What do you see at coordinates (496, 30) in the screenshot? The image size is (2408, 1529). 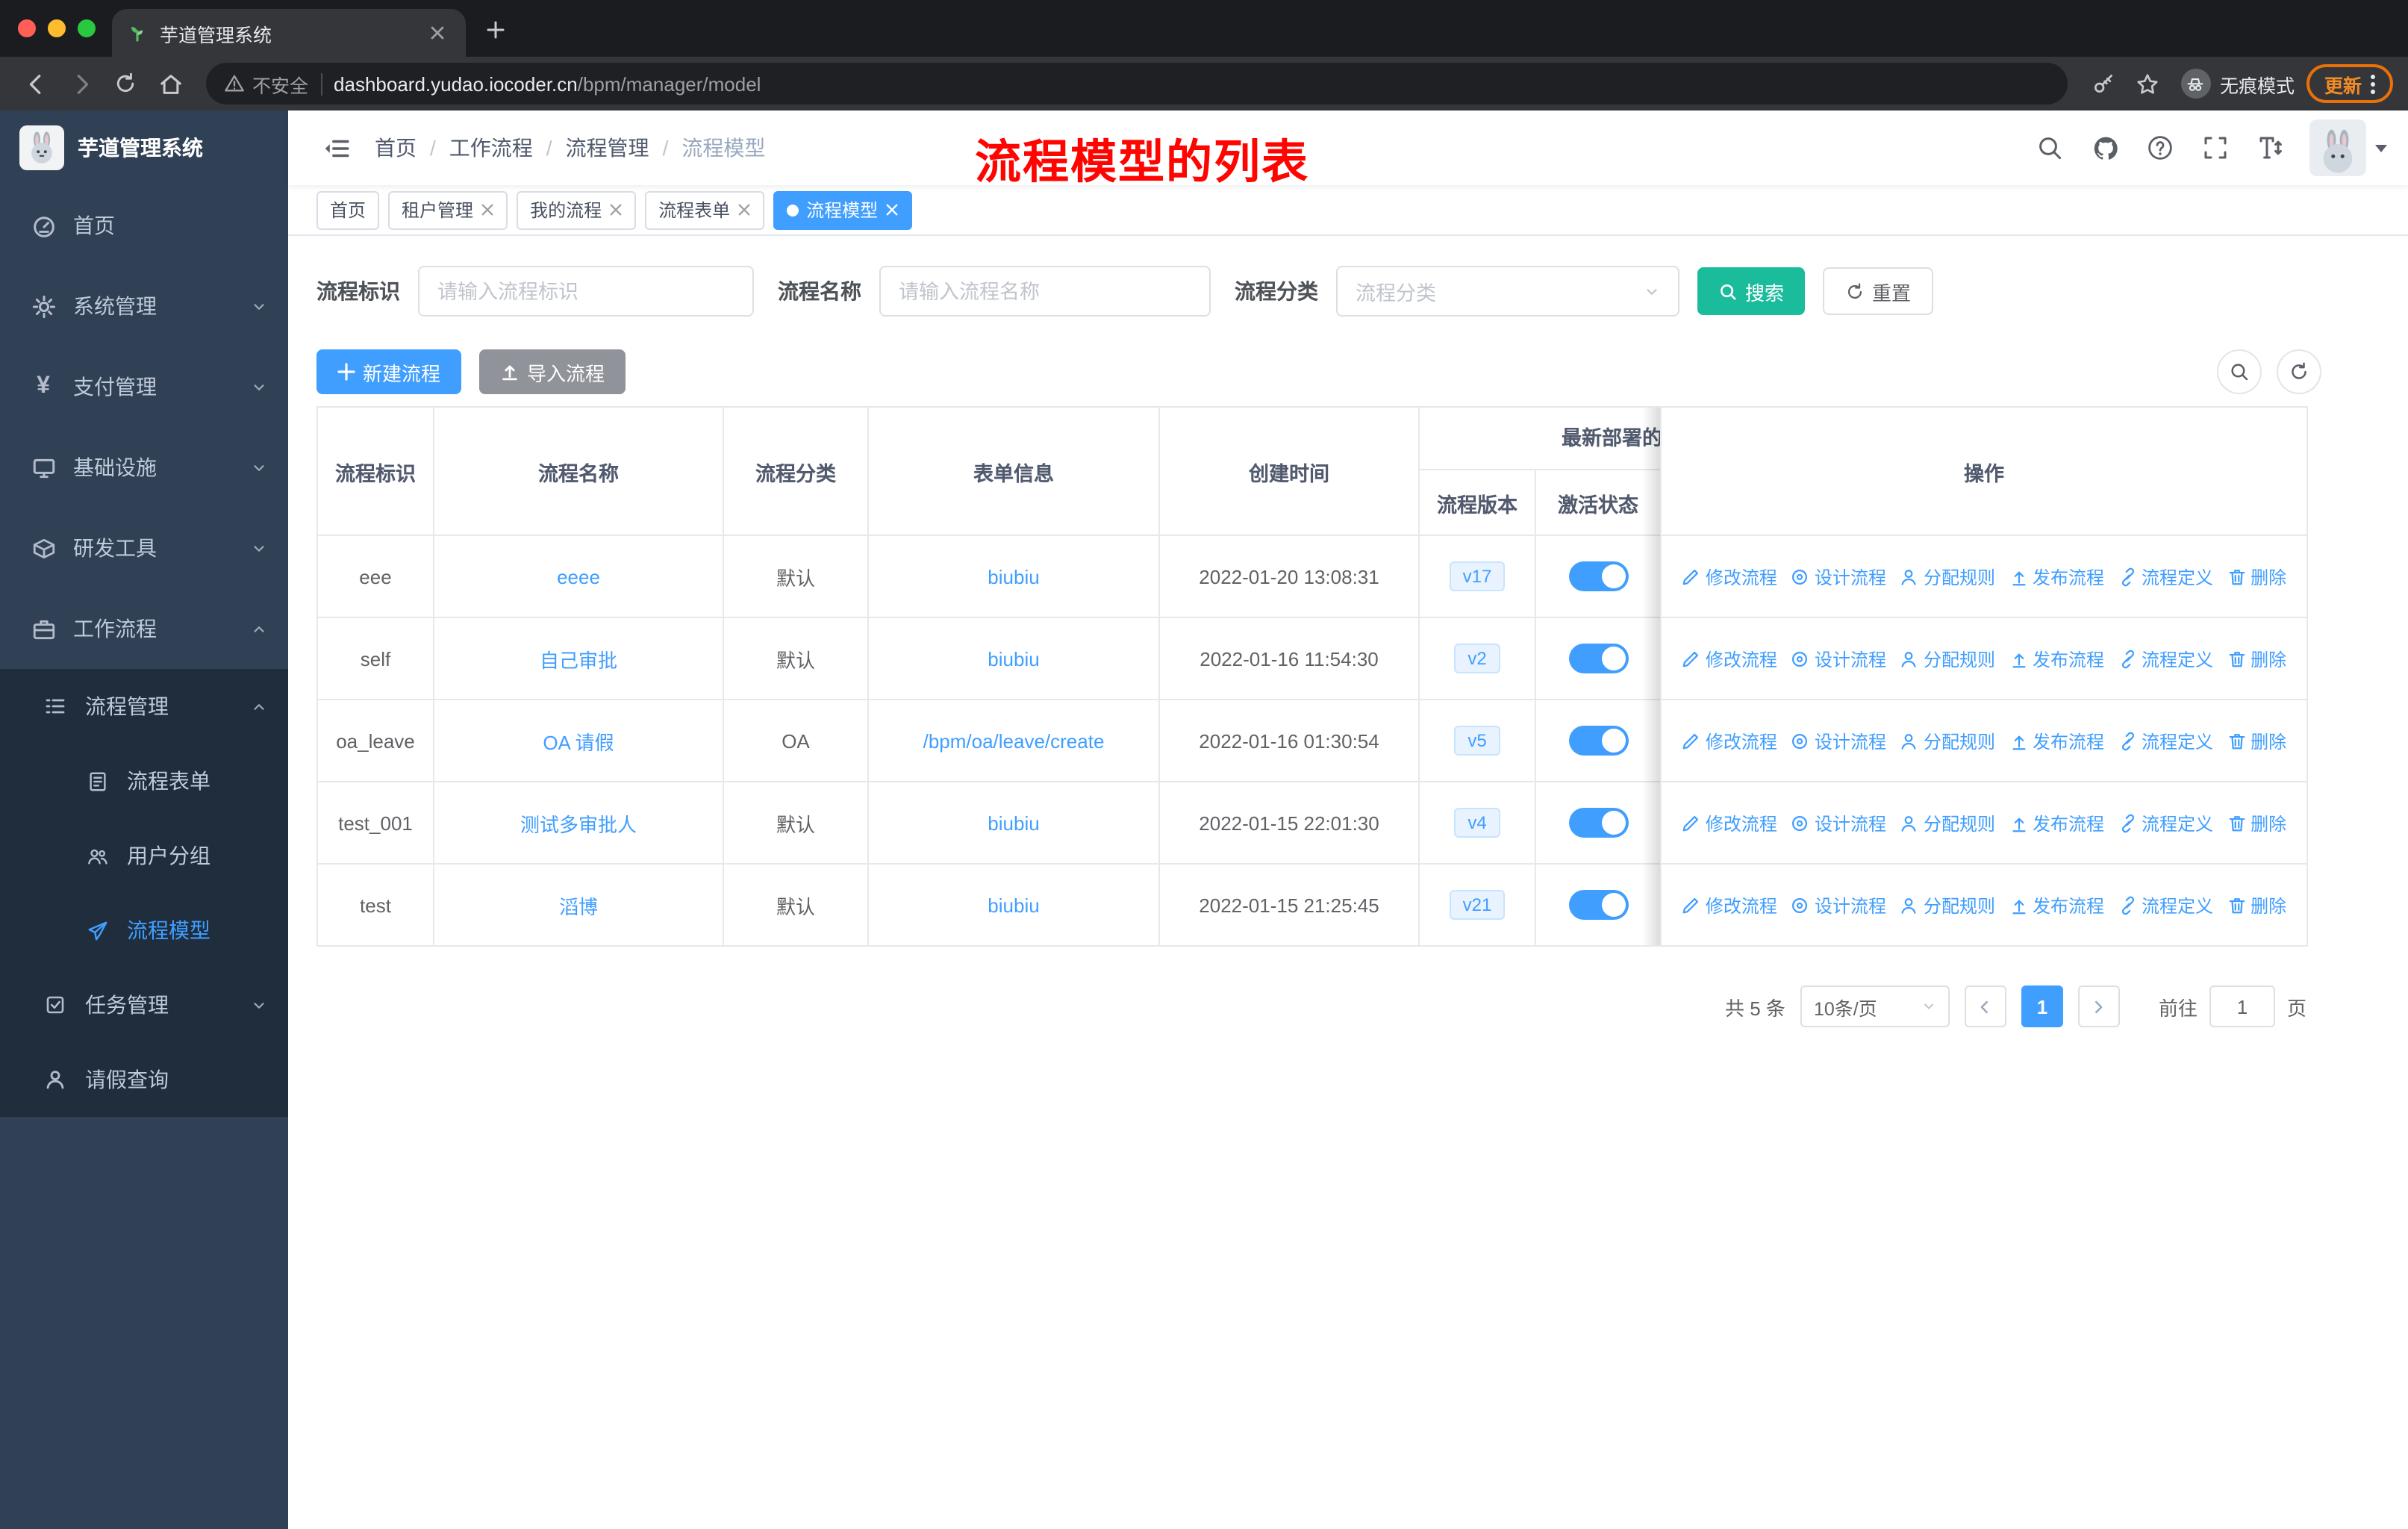 I see `new-tab-button` at bounding box center [496, 30].